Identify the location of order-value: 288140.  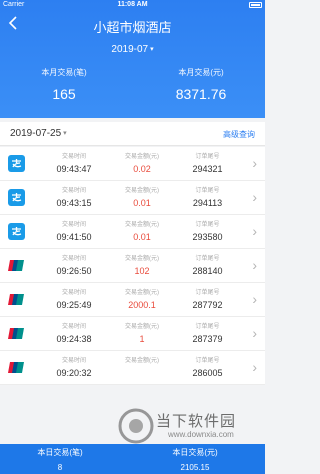
(207, 271).